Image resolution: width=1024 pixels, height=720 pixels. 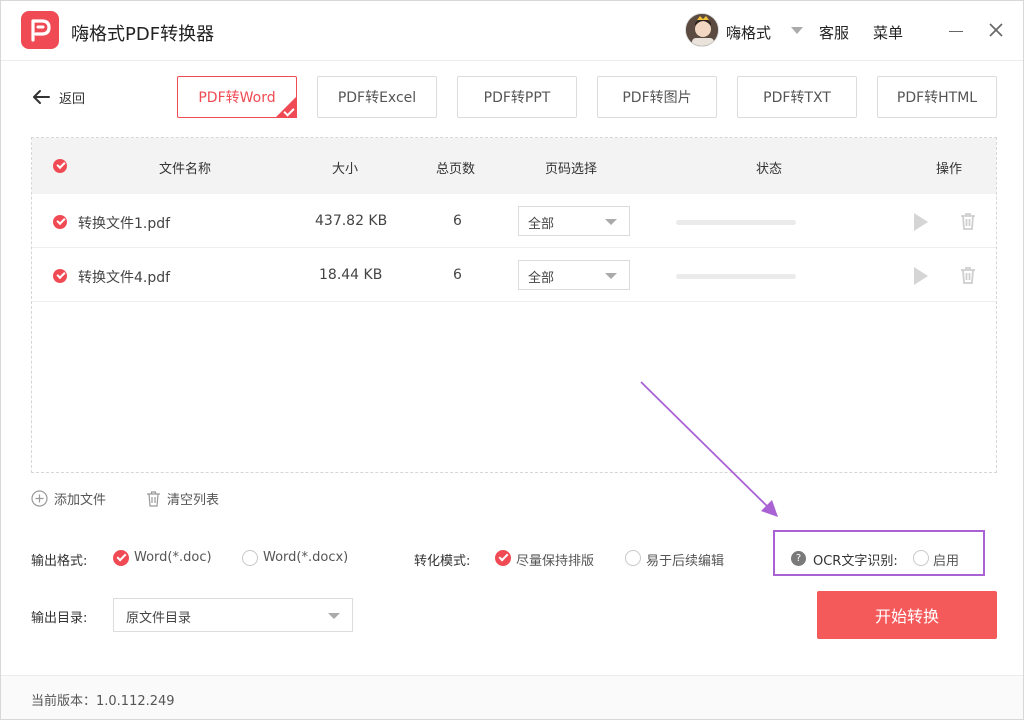 I want to click on tab-label: PDF转Excel, so click(x=377, y=98).